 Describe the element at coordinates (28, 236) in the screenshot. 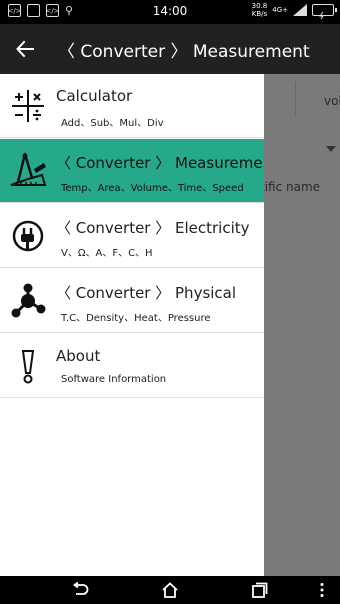

I see `electricity-plug-icon` at that location.